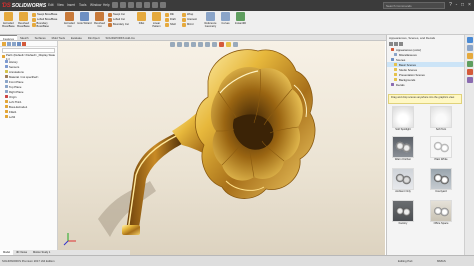  What do you see at coordinates (443, 180) in the screenshot?
I see `scene-thumb-courtyard: Courtyard` at bounding box center [443, 180].